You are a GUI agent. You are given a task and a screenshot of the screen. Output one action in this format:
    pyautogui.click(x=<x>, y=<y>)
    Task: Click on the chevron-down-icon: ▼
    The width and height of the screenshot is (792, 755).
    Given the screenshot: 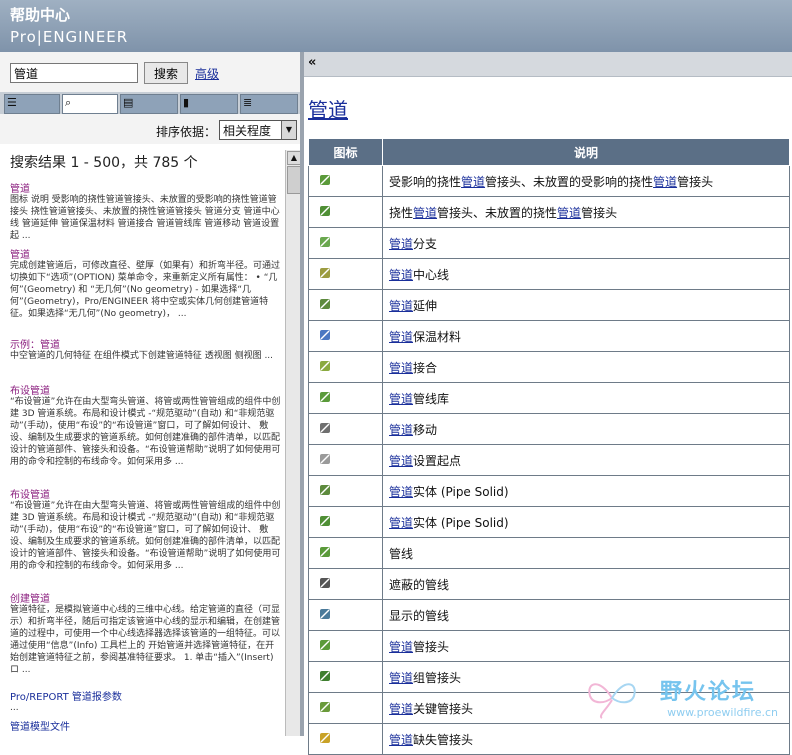 What is the action you would take?
    pyautogui.click(x=288, y=130)
    